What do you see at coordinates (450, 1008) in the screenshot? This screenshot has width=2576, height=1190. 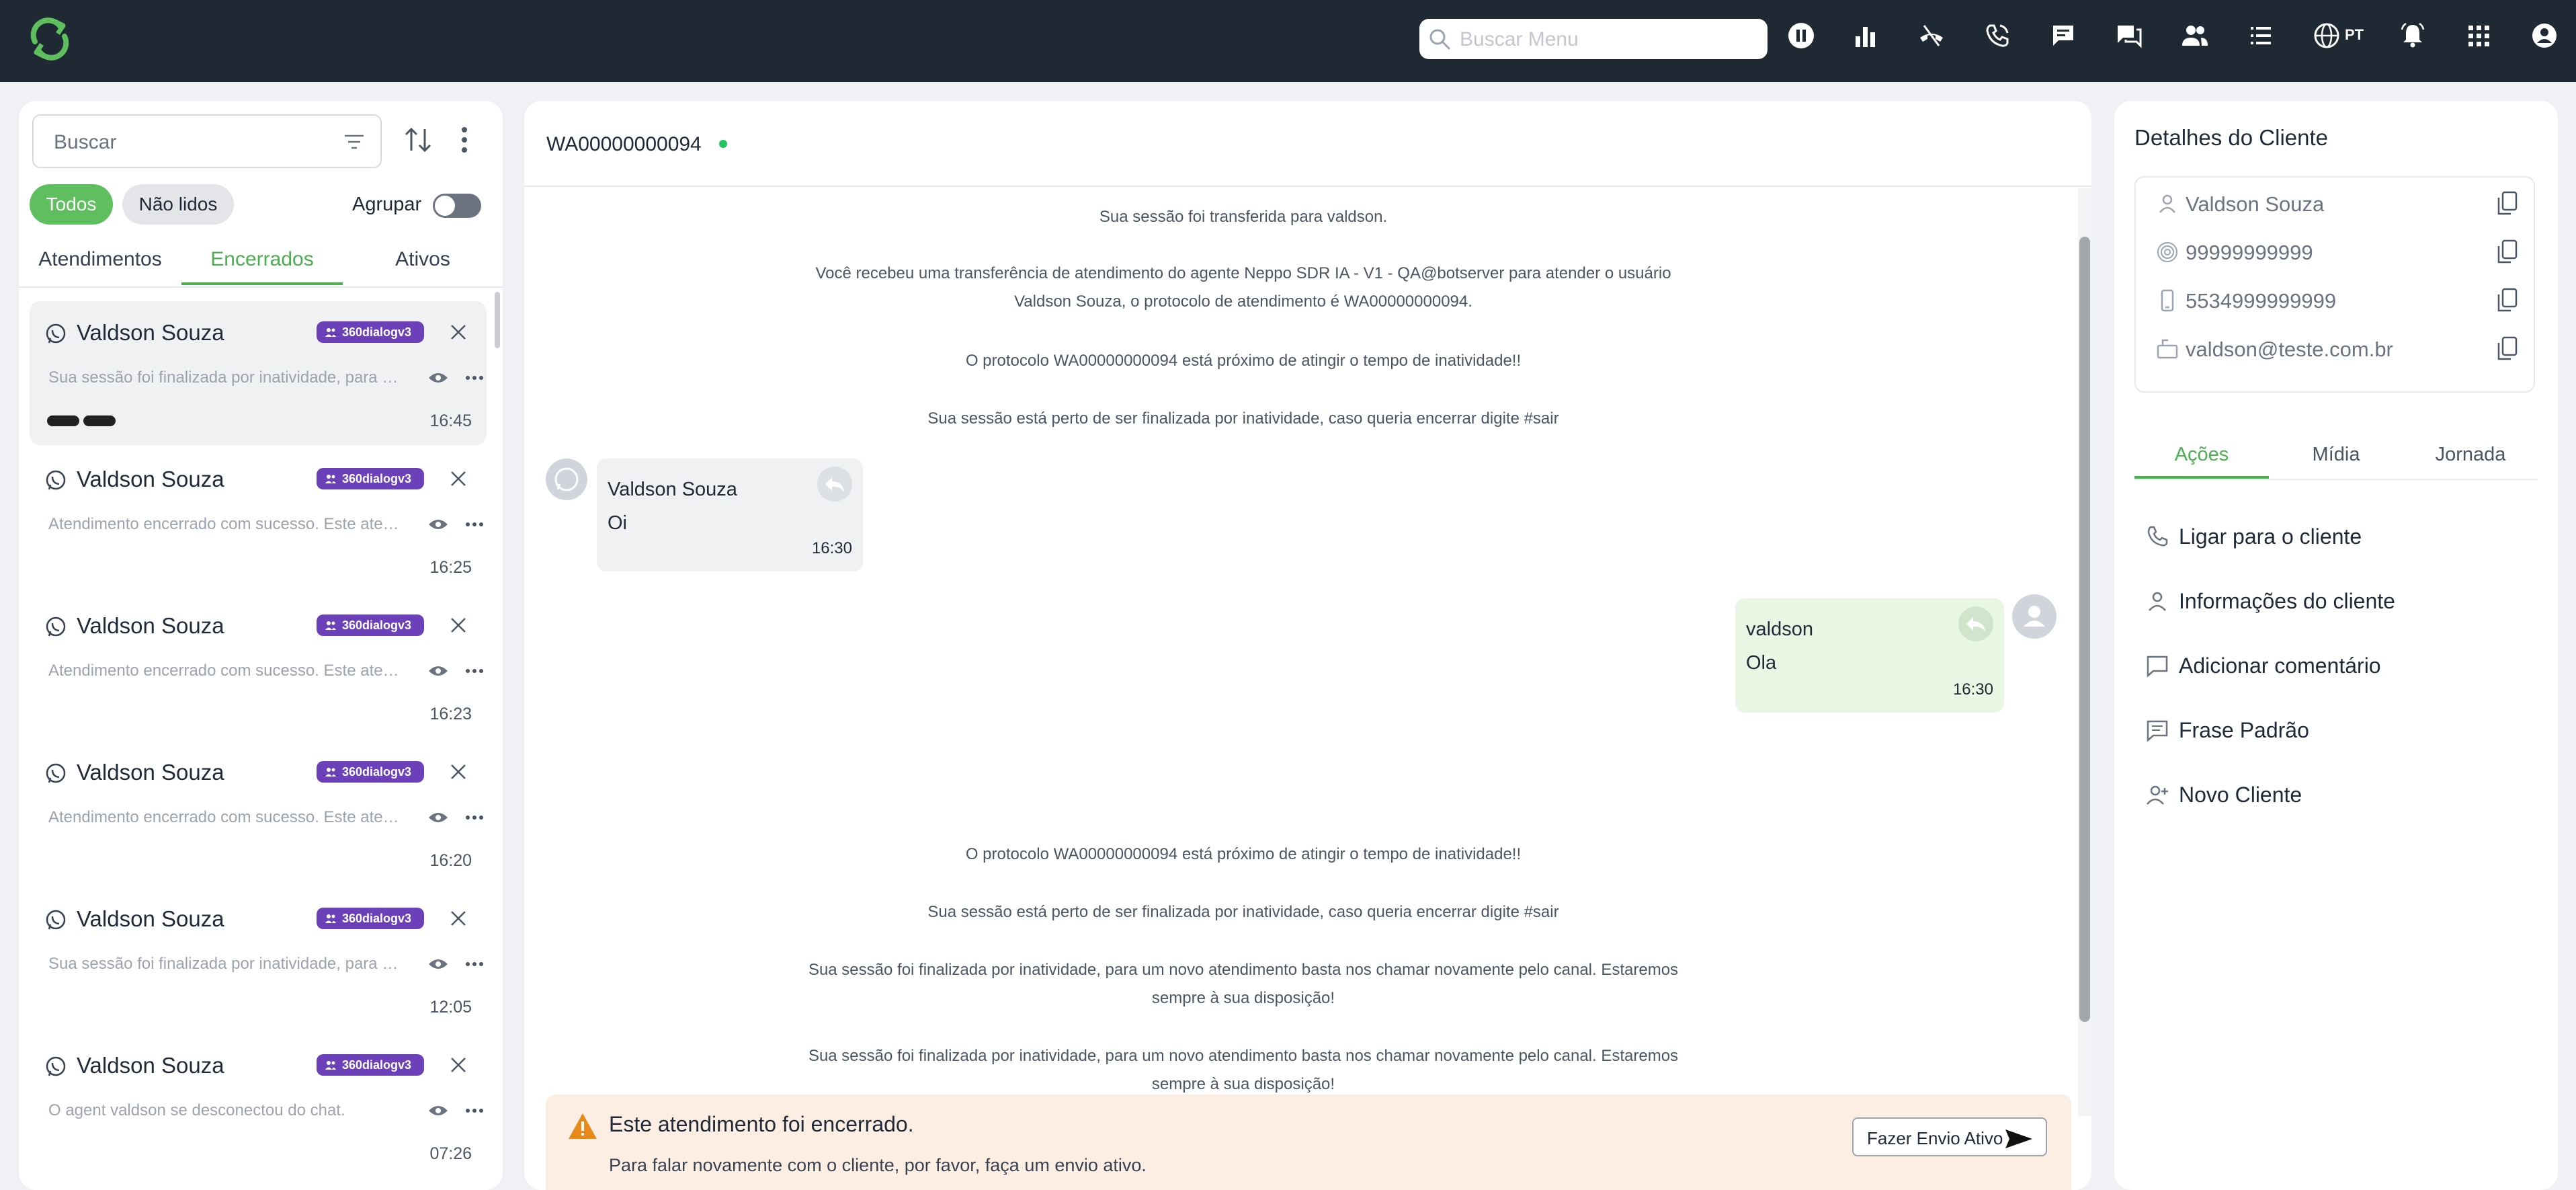 I see `conversation-time: 12:05` at bounding box center [450, 1008].